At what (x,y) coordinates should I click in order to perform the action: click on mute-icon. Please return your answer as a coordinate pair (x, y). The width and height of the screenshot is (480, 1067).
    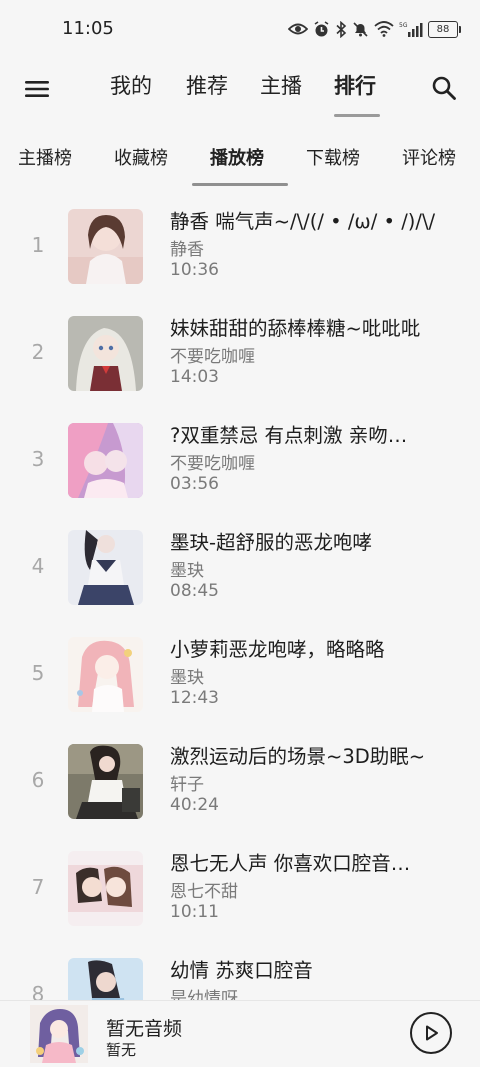
    Looking at the image, I should click on (360, 29).